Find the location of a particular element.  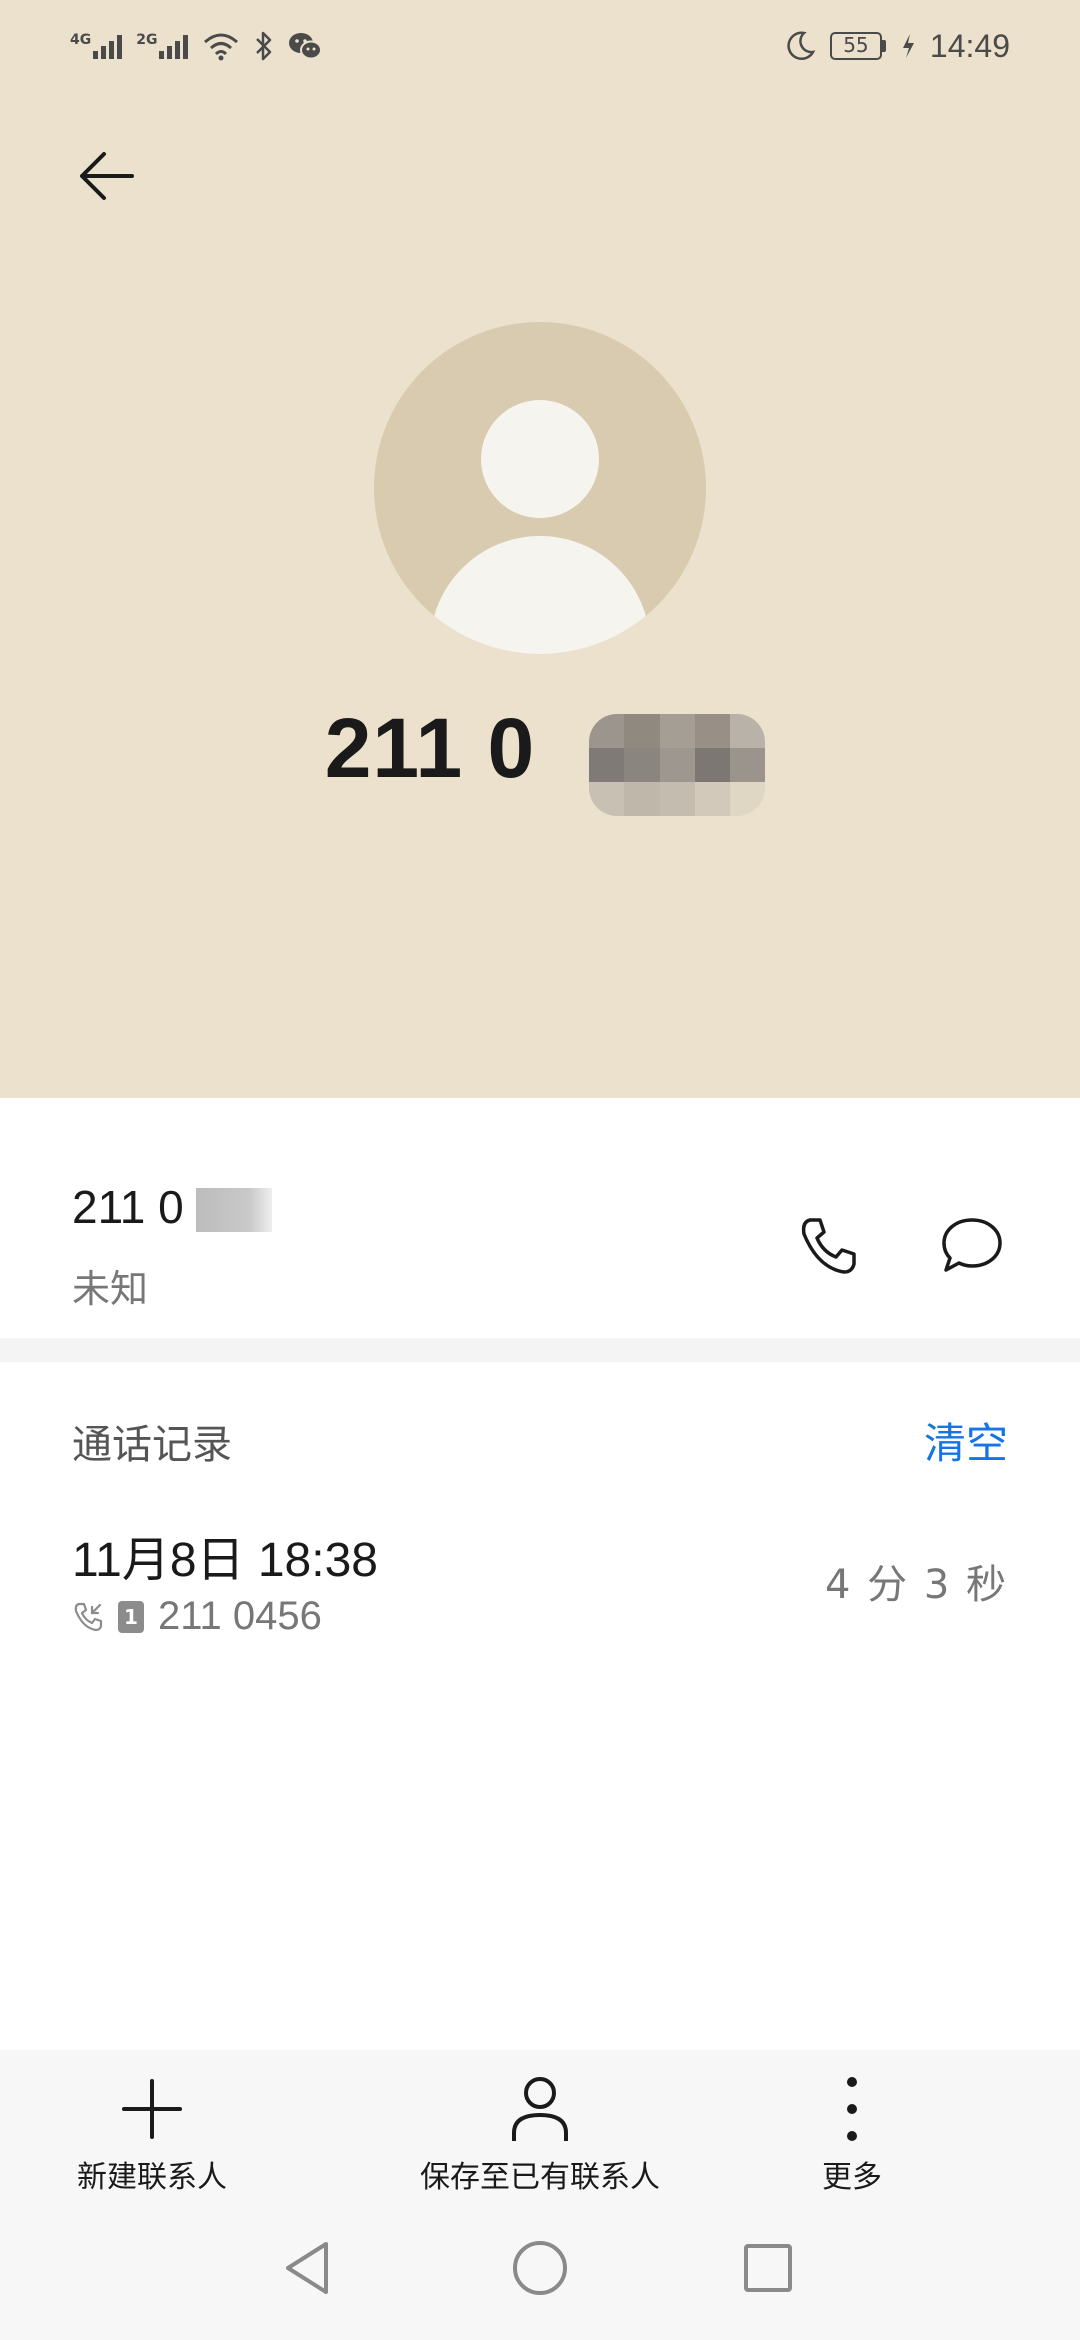

nav-back-button is located at coordinates (308, 2268).